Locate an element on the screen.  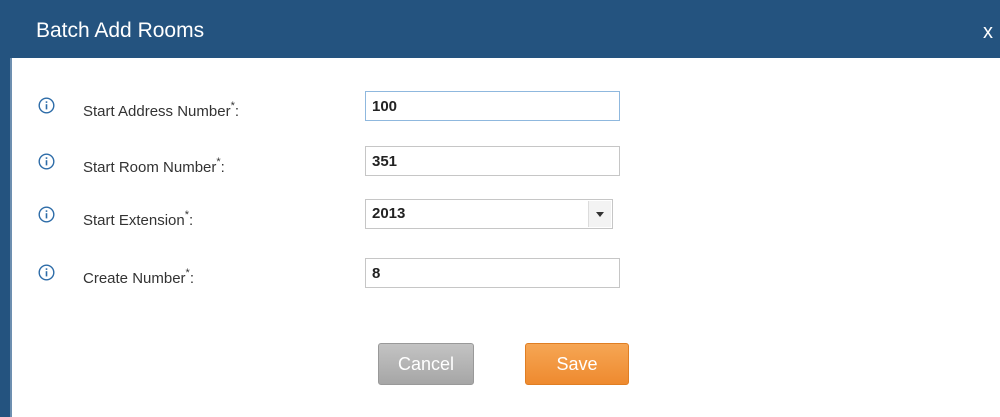
dialog-title: Batch Add Rooms is located at coordinates (120, 30).